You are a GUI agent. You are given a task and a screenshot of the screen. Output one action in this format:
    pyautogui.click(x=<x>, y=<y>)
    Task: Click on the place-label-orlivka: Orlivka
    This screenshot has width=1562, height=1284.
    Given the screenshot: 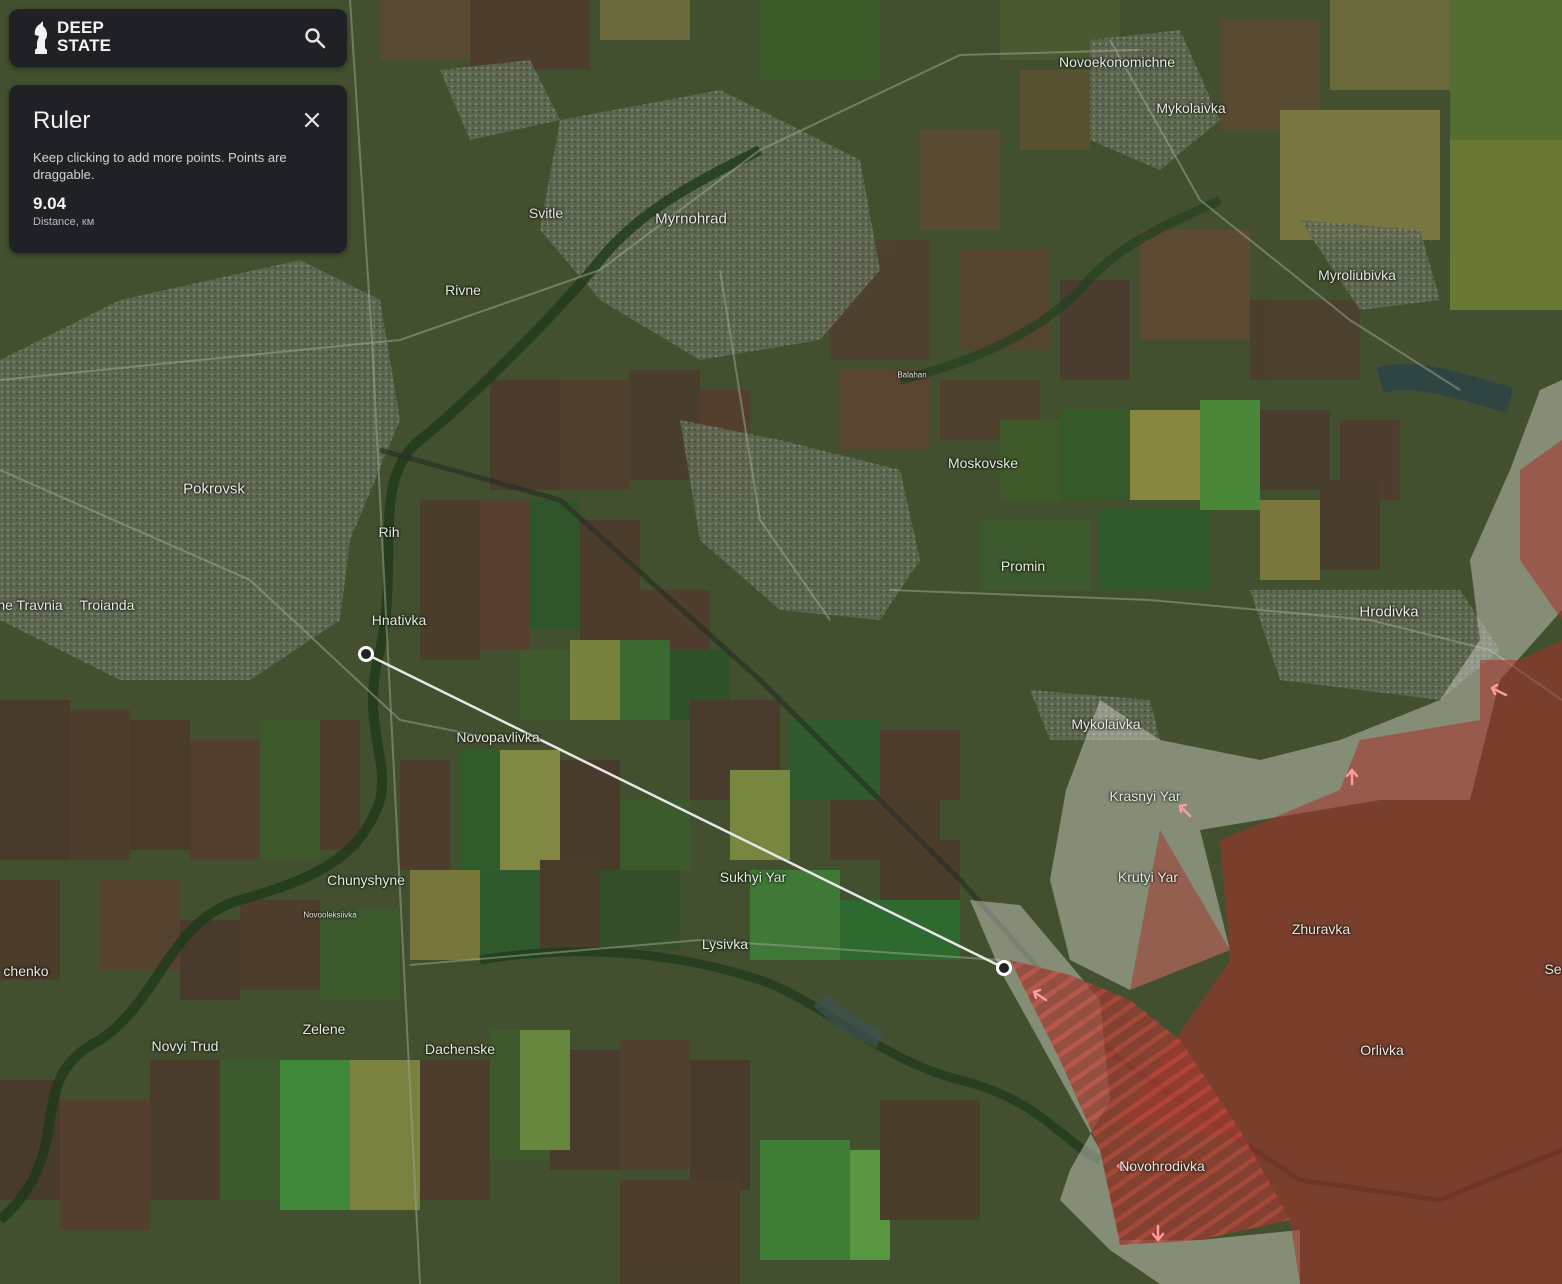 What is the action you would take?
    pyautogui.click(x=1382, y=1050)
    